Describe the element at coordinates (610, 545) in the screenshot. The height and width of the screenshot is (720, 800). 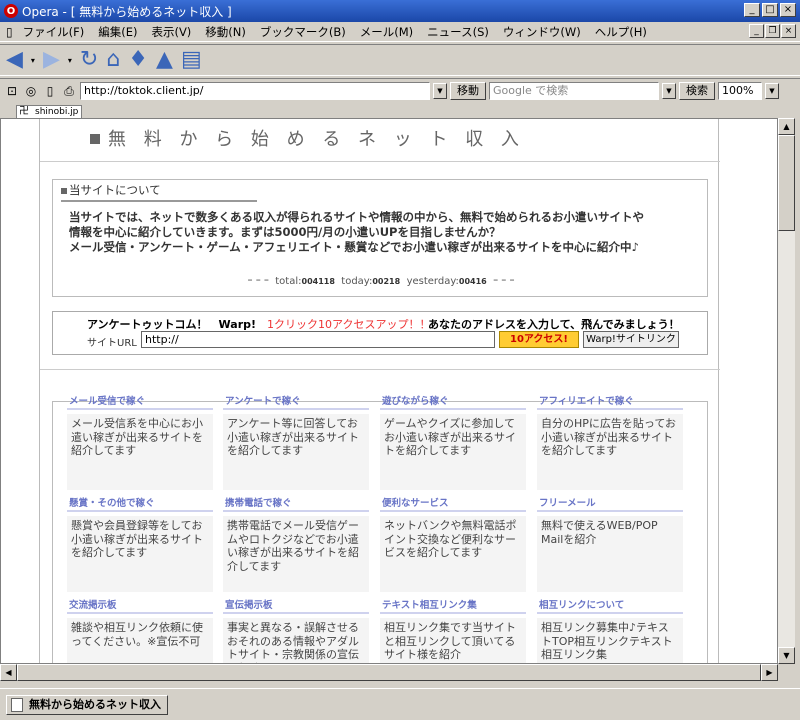
I see `category-card: フリーメール 無料で使えるWEB/POP Mailを紹介` at that location.